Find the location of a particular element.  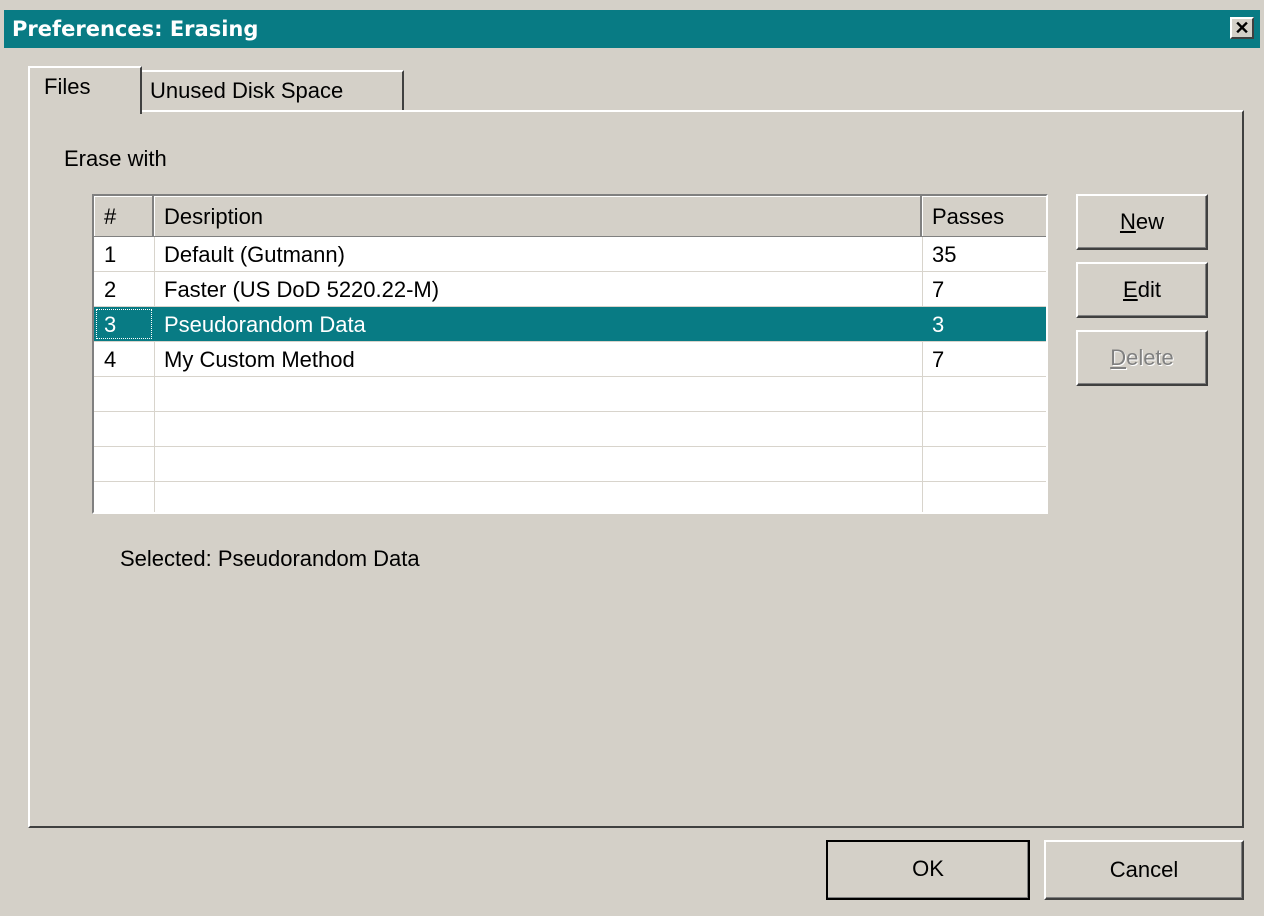

row-passes: 35 is located at coordinates (944, 254).